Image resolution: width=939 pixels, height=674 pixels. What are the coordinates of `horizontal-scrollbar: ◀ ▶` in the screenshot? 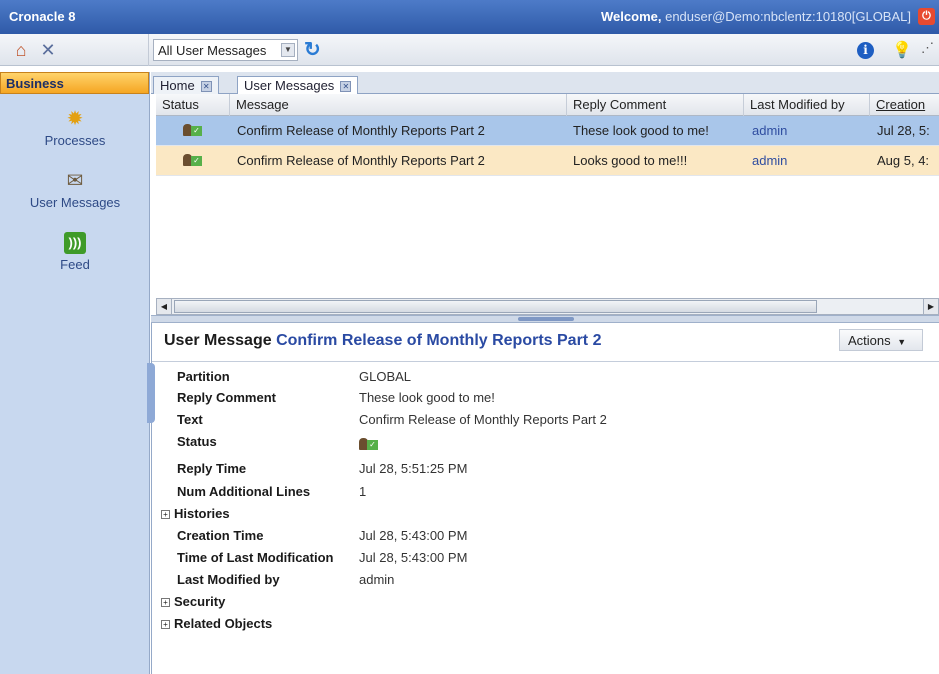 It's located at (547, 306).